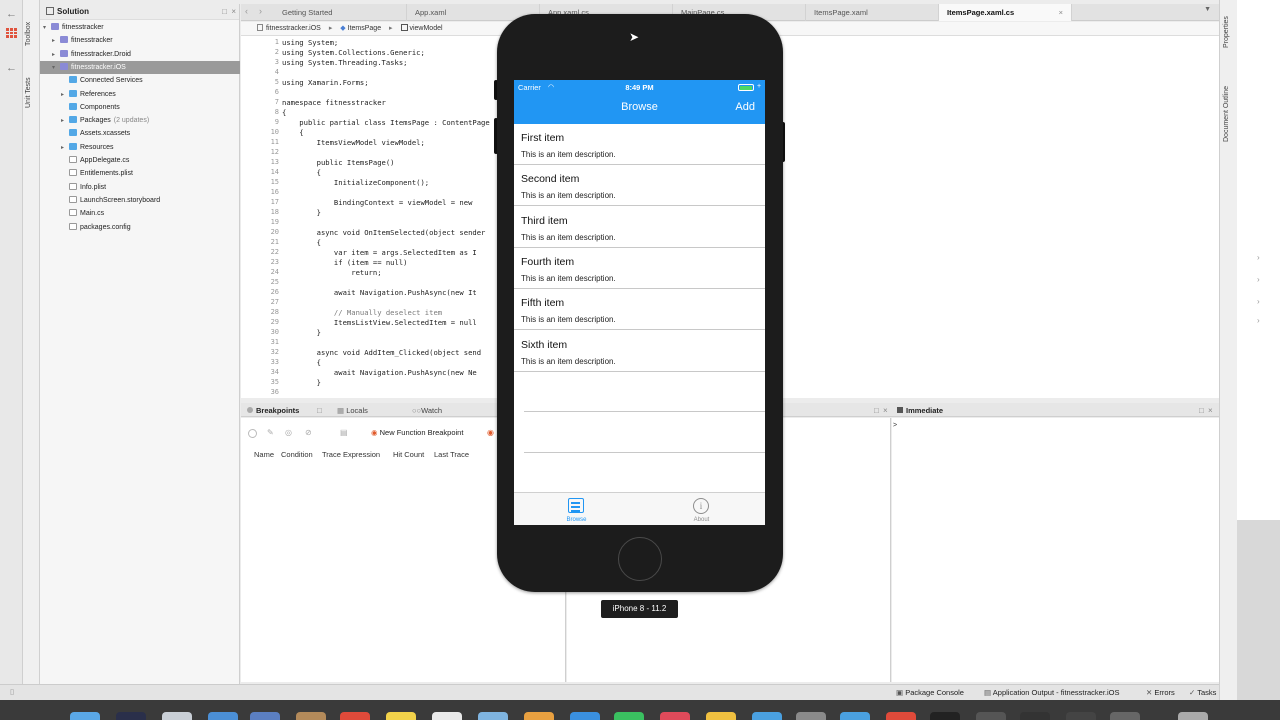  Describe the element at coordinates (1055, 550) in the screenshot. I see `immediate-pad: >` at that location.